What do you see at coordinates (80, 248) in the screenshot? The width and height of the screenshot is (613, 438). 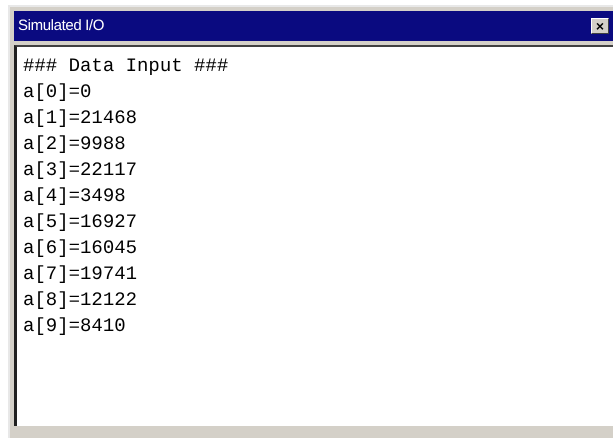 I see `output-line: a[6]=16045` at bounding box center [80, 248].